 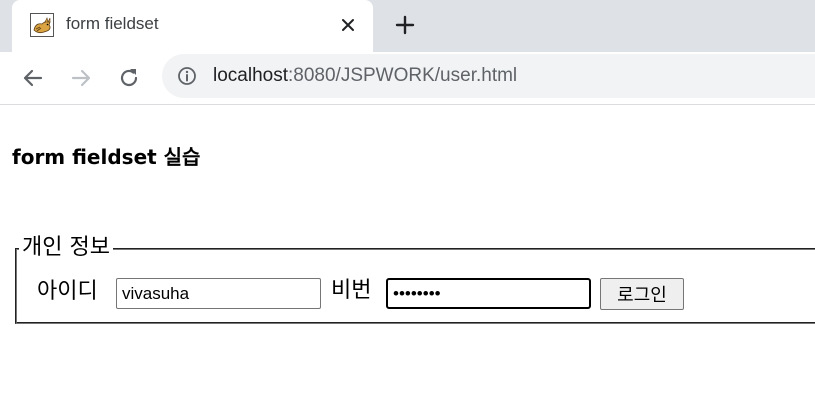 What do you see at coordinates (488, 293) in the screenshot?
I see `password-input` at bounding box center [488, 293].